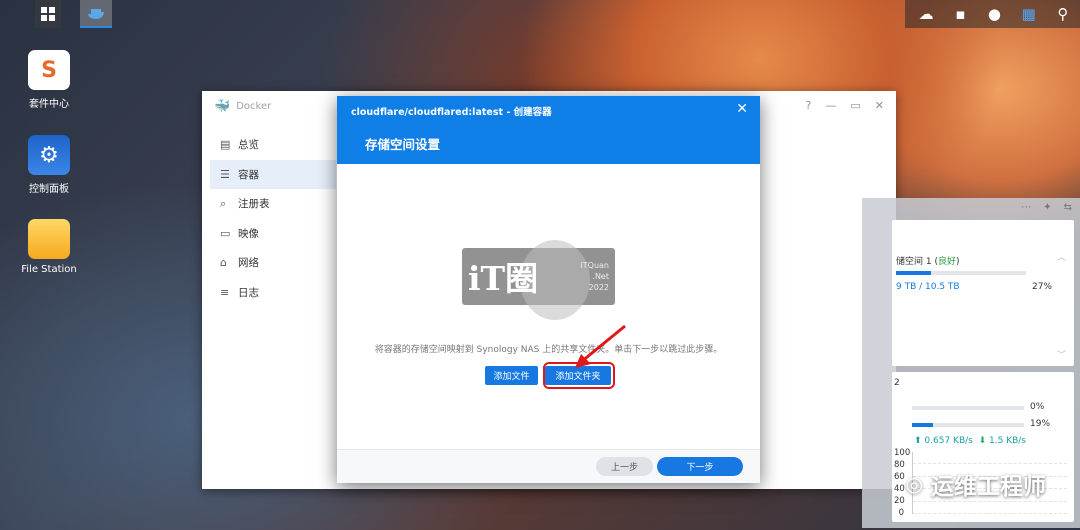  Describe the element at coordinates (225, 174) in the screenshot. I see `container-icon: ☰` at that location.